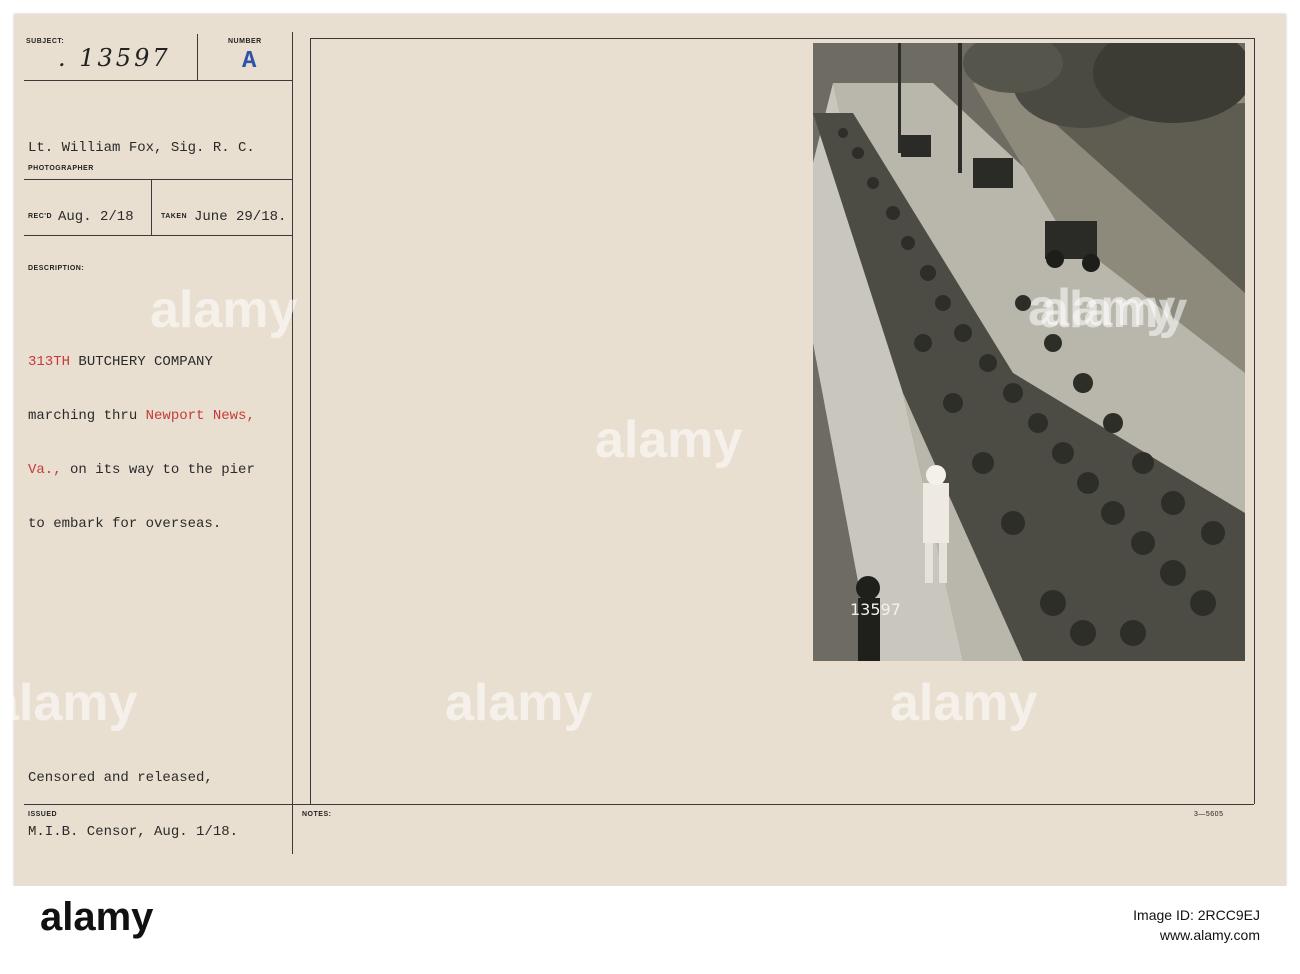  Describe the element at coordinates (310, 421) in the screenshot. I see `photo-frame-left` at that location.